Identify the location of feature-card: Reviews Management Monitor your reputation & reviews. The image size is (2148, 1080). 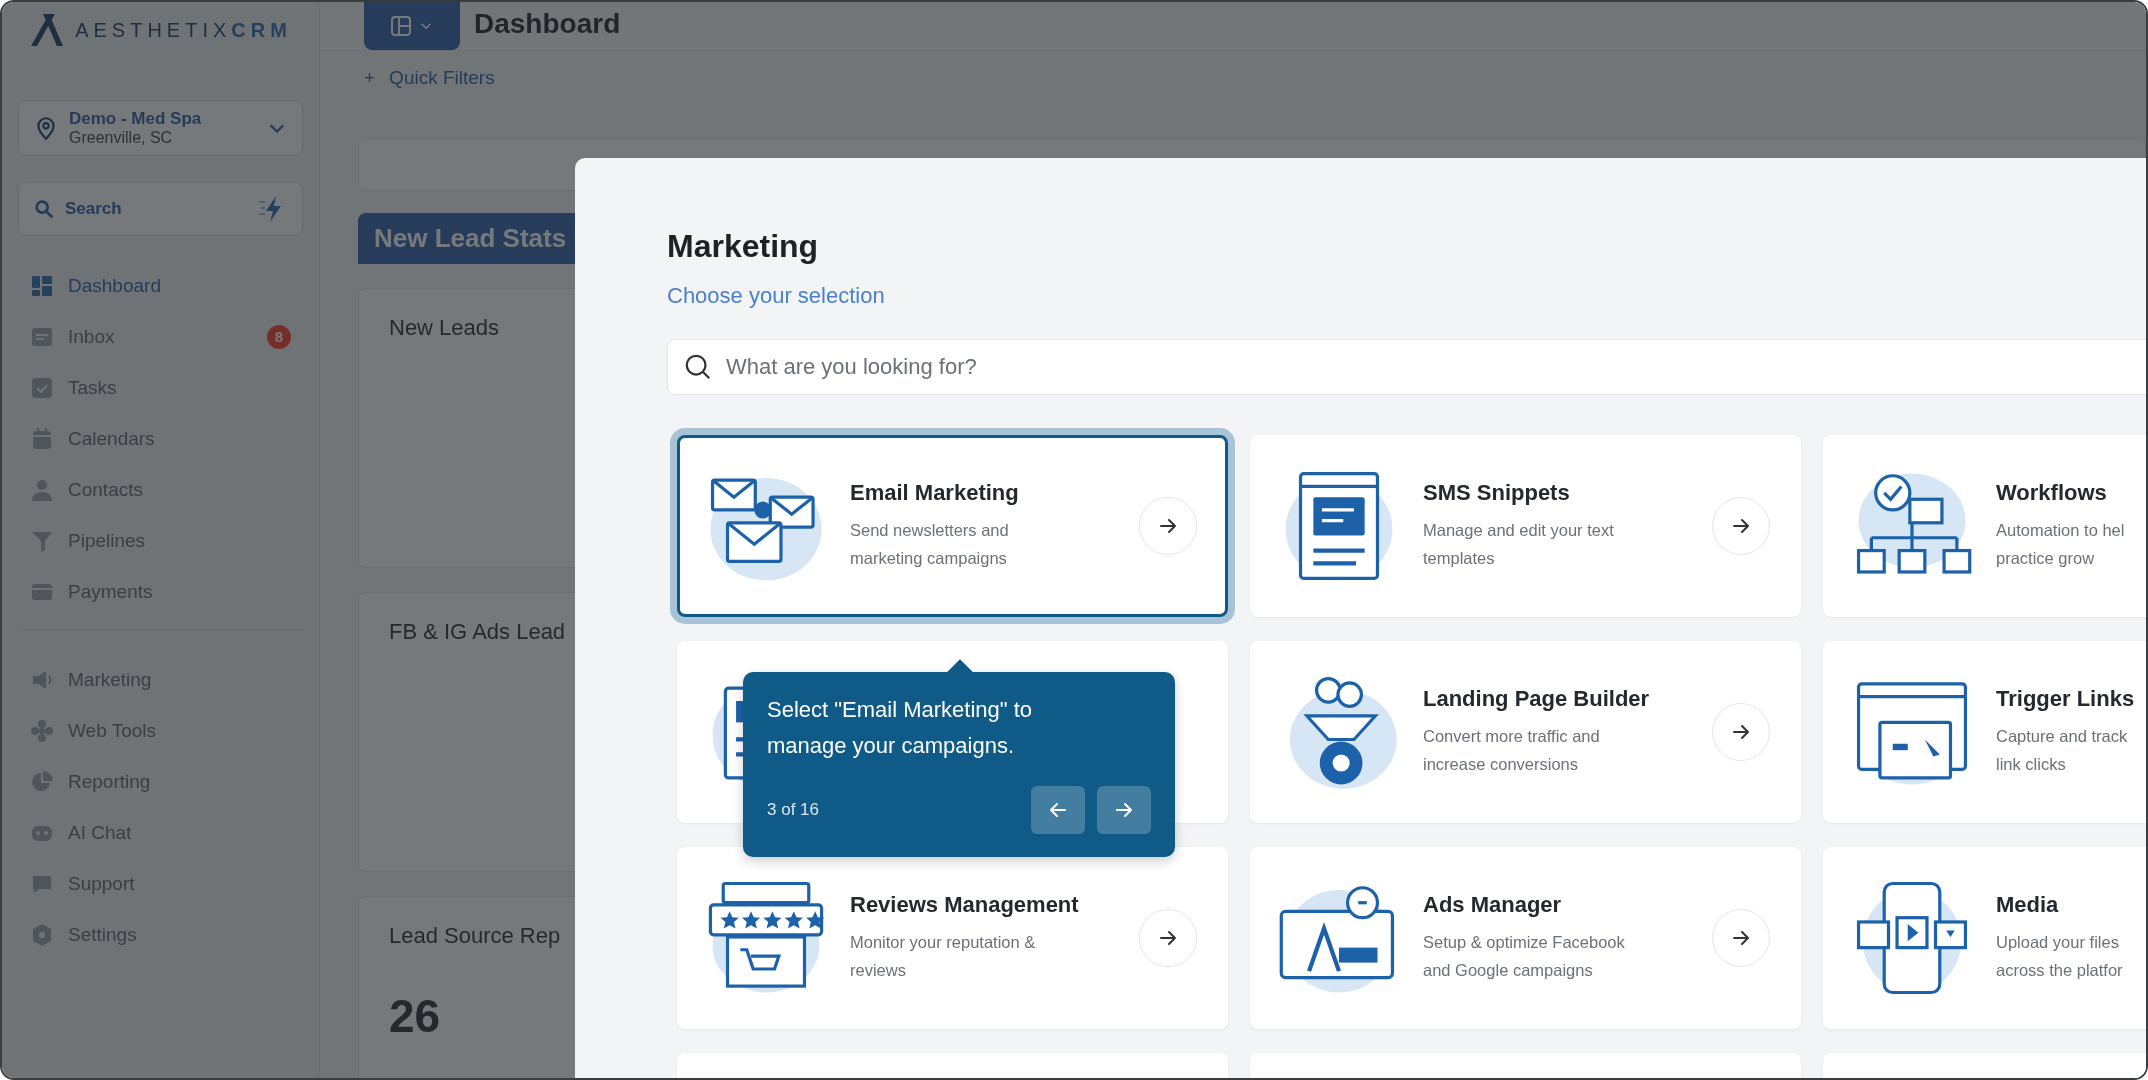
(952, 938).